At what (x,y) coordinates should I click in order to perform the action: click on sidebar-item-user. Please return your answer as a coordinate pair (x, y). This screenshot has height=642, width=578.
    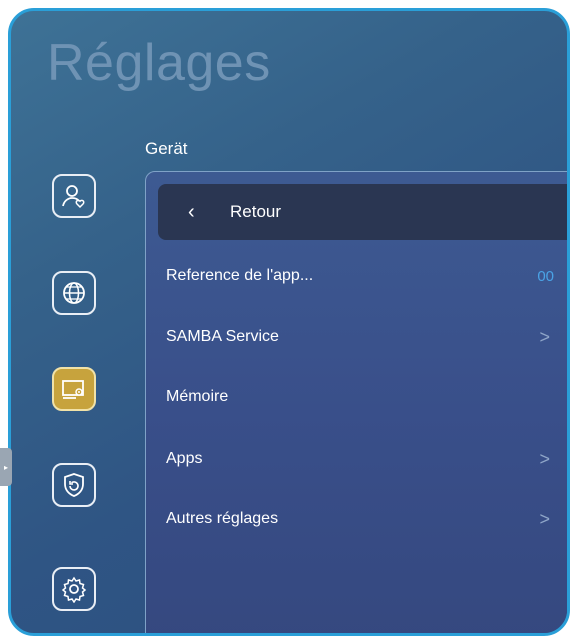
    Looking at the image, I should click on (74, 196).